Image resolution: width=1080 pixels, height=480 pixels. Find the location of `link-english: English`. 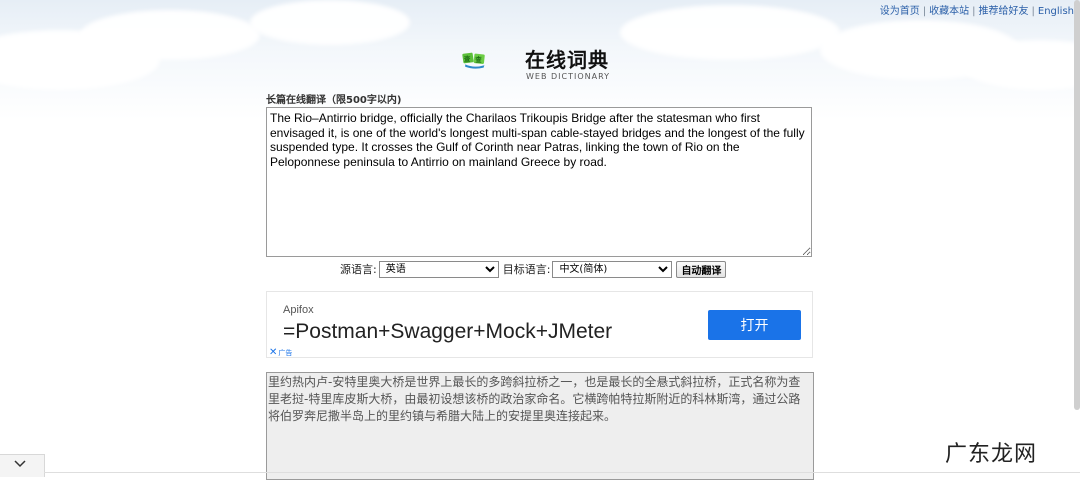

link-english: English is located at coordinates (1056, 11).